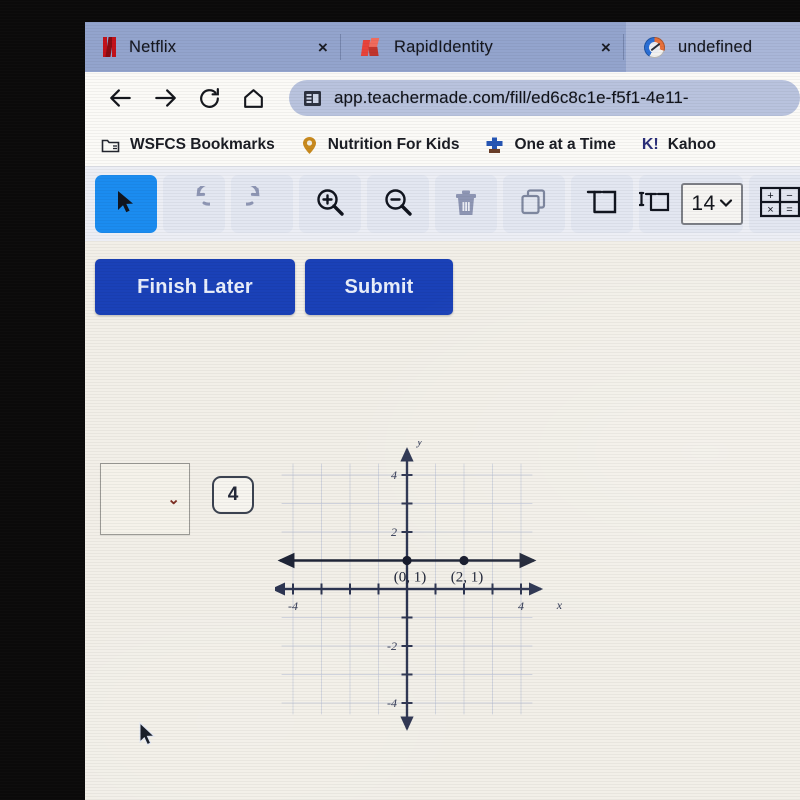 The image size is (800, 800). What do you see at coordinates (703, 203) in the screenshot?
I see `font-size-value: 14` at bounding box center [703, 203].